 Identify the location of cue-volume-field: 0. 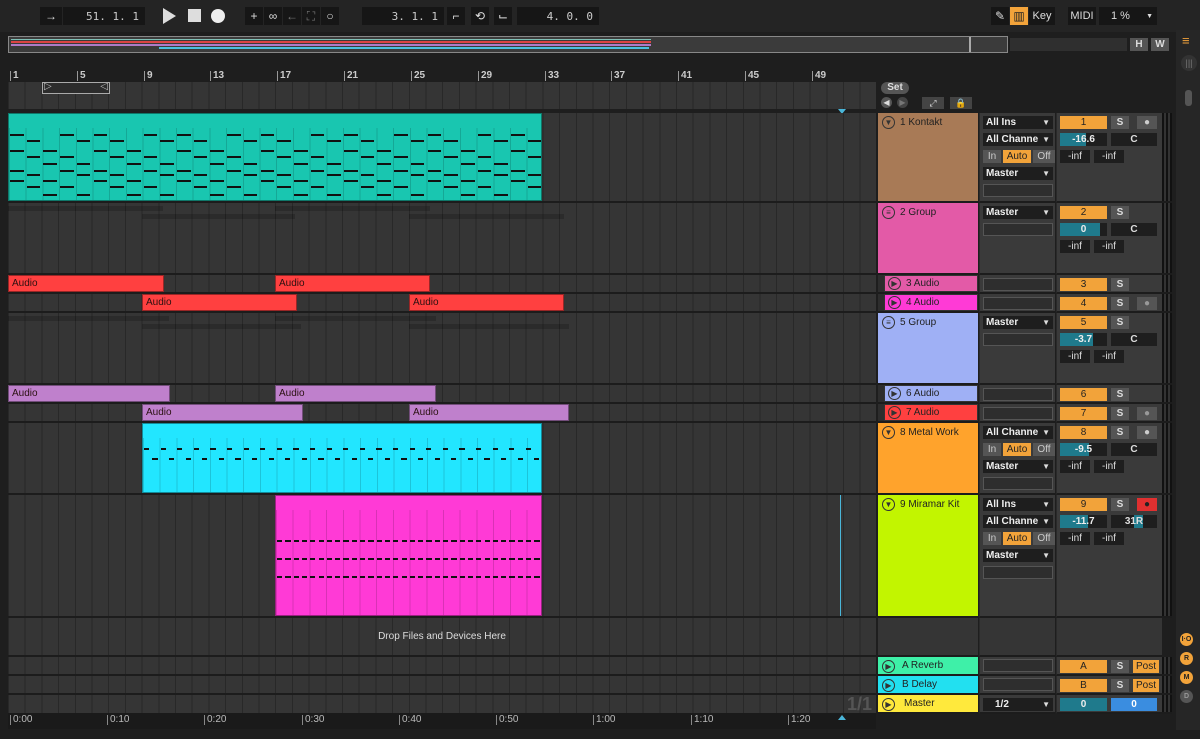
(1134, 704).